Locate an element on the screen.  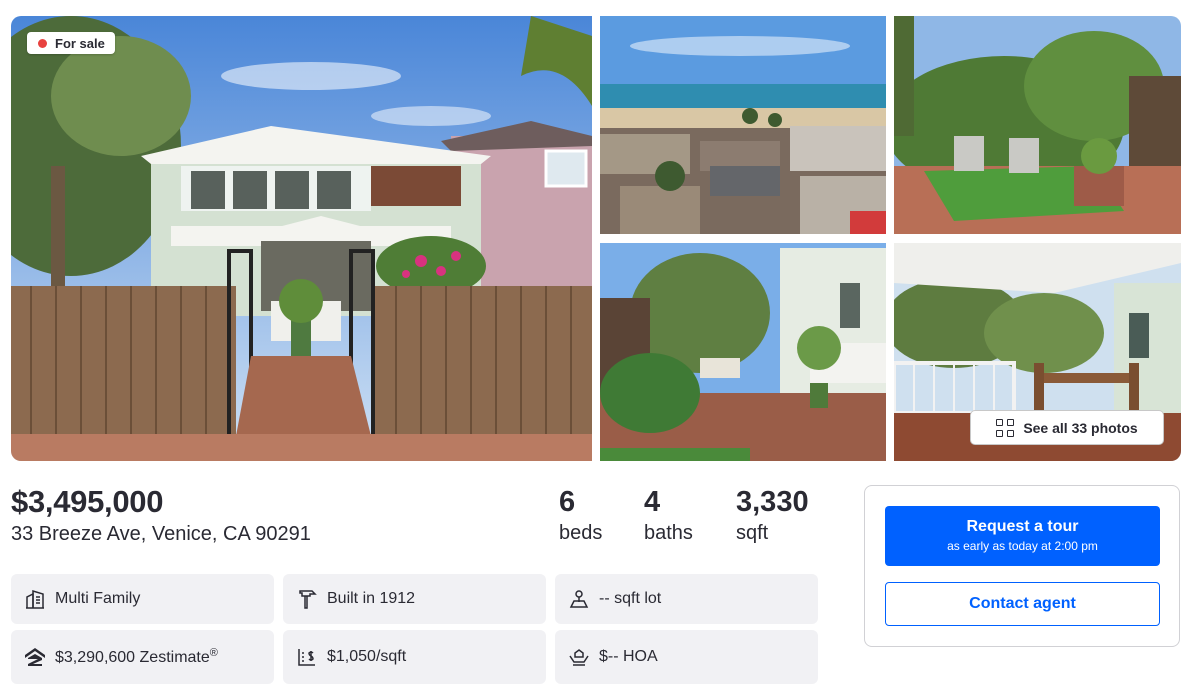
contact-agent-button: Contact agent is located at coordinates (1022, 604).